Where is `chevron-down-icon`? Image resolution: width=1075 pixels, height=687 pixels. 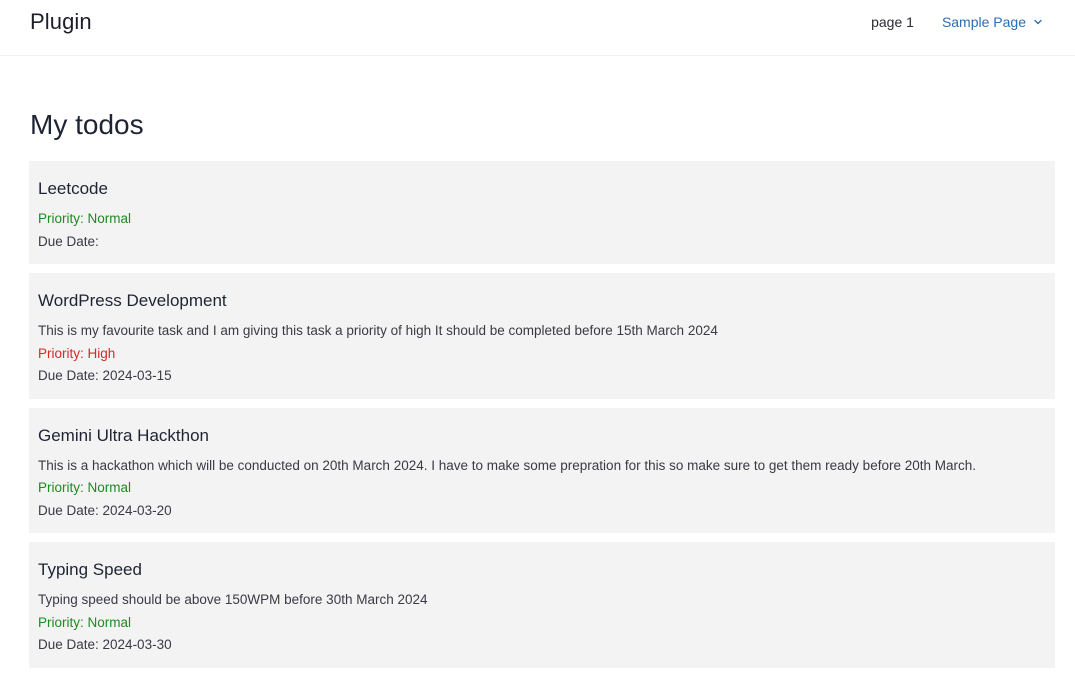 chevron-down-icon is located at coordinates (1038, 22).